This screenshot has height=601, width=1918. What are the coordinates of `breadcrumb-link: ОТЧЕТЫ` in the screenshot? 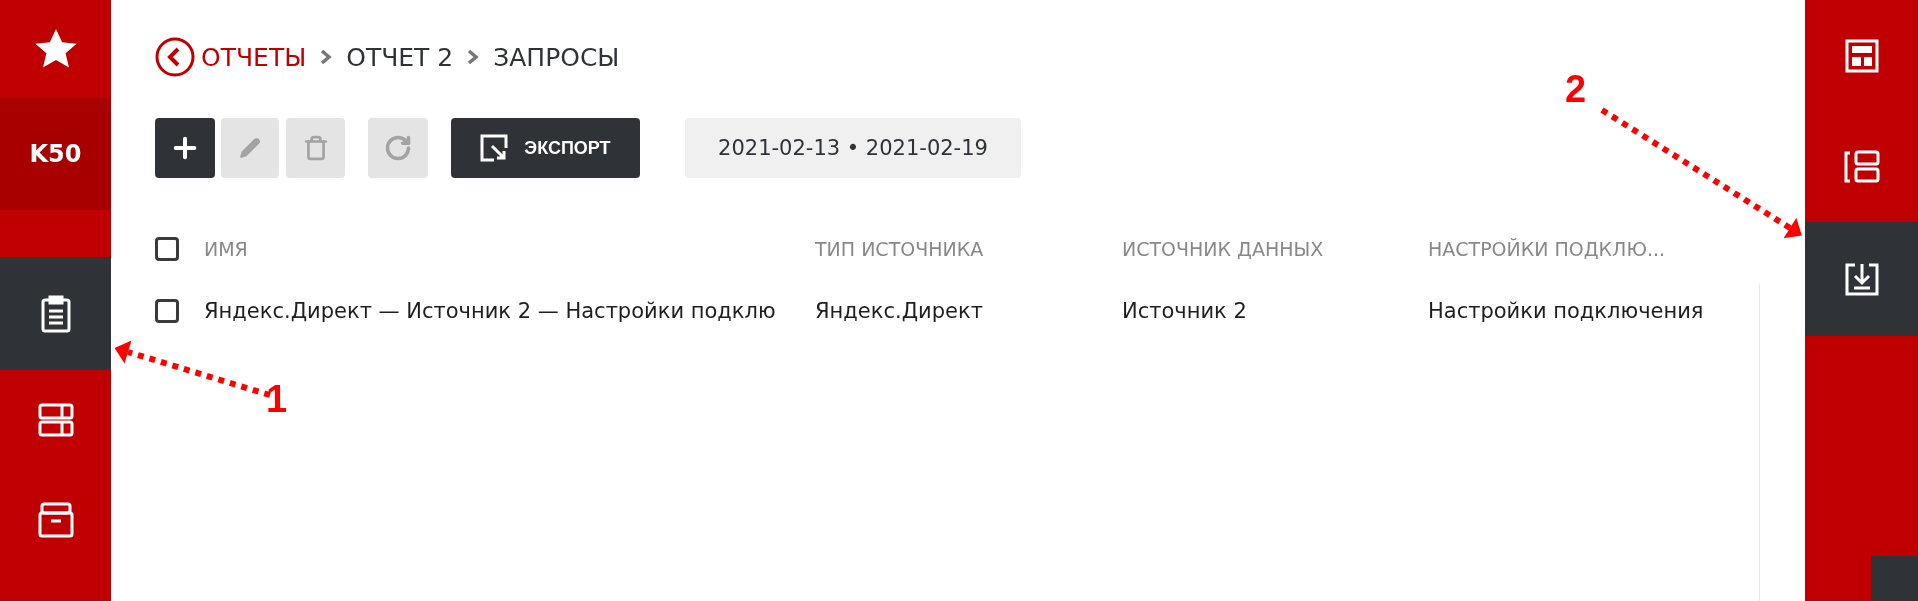 It's located at (254, 57).